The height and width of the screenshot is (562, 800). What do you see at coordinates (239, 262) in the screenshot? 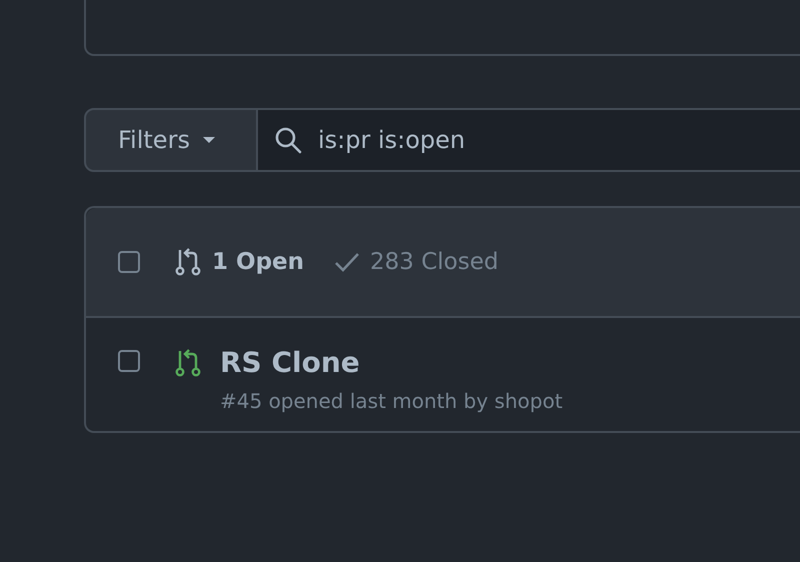
I see `state-filter-link: 1 Open` at bounding box center [239, 262].